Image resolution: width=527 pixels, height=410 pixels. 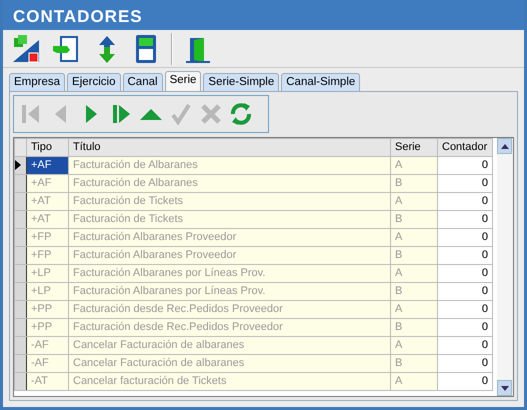 What do you see at coordinates (505, 267) in the screenshot?
I see `scrollbar` at bounding box center [505, 267].